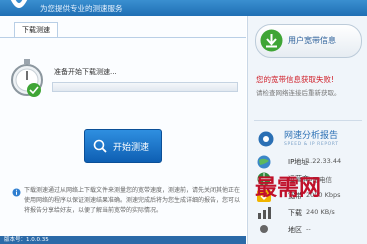  I want to click on chart-icon, so click(264, 213).